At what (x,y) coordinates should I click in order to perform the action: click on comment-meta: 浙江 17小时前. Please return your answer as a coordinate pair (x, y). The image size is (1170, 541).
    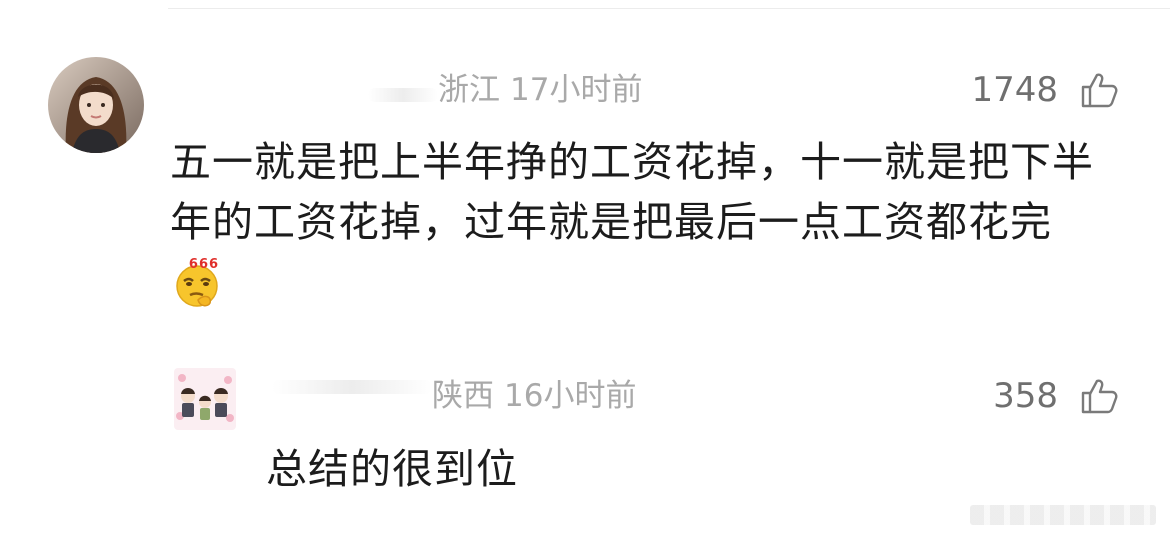
    Looking at the image, I should click on (540, 90).